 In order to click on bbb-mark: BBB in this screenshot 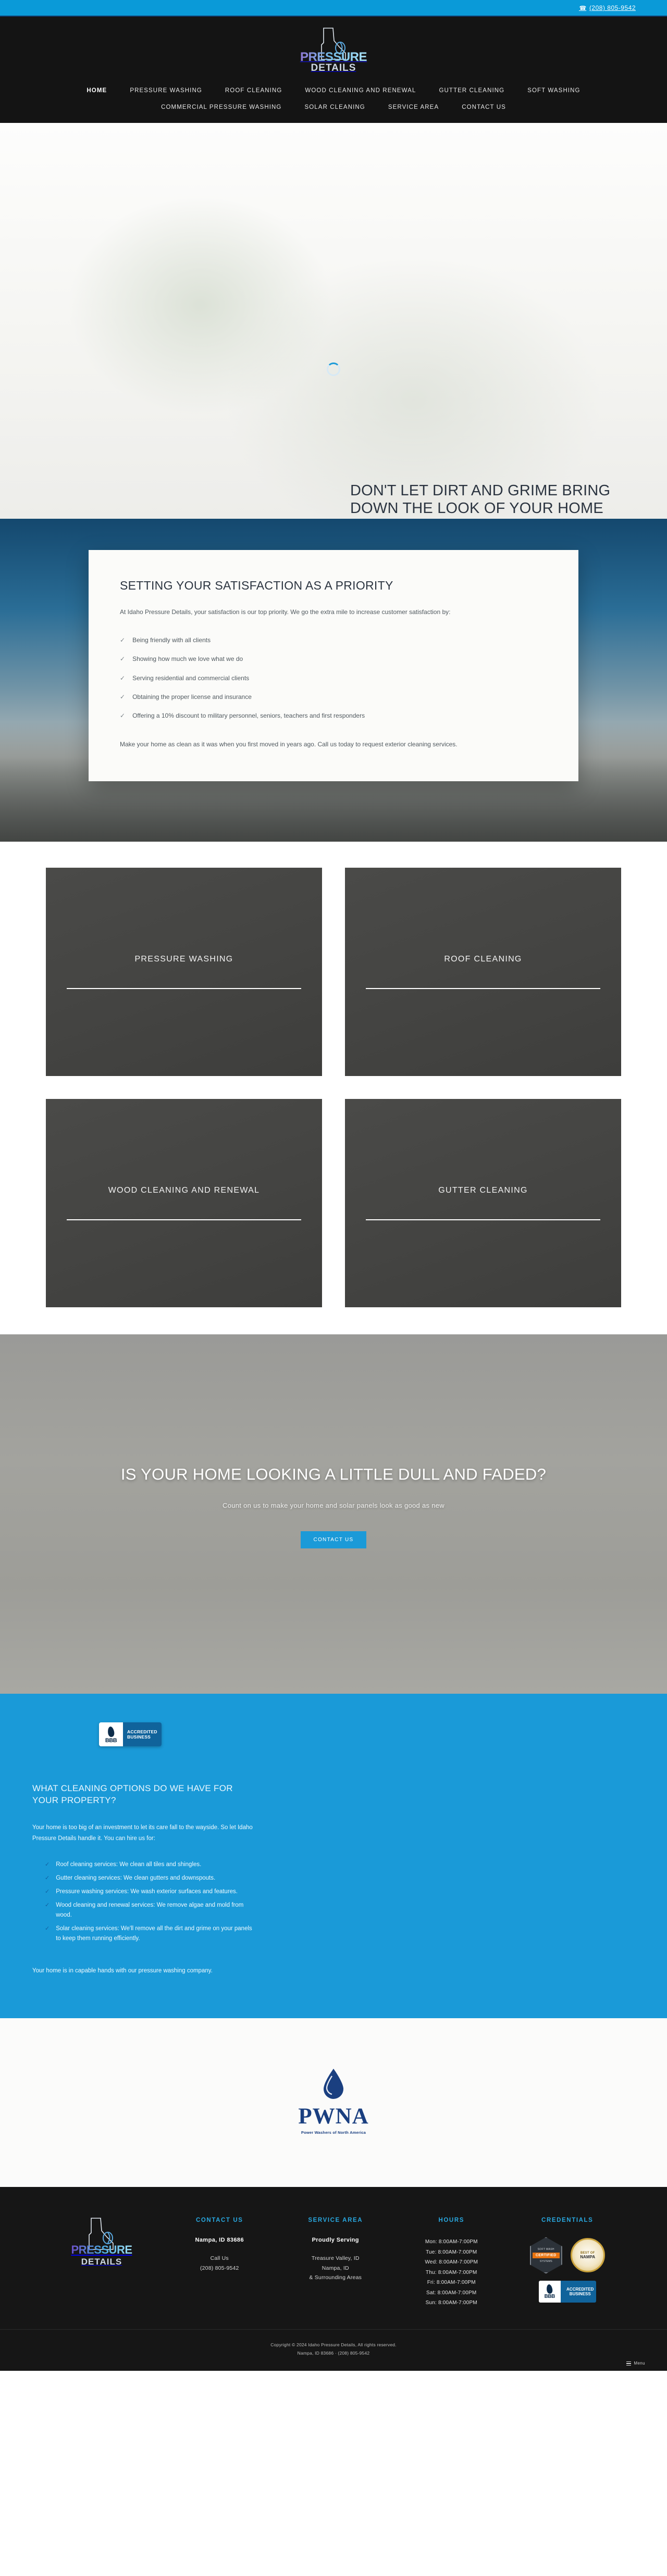, I will do `click(549, 2292)`.